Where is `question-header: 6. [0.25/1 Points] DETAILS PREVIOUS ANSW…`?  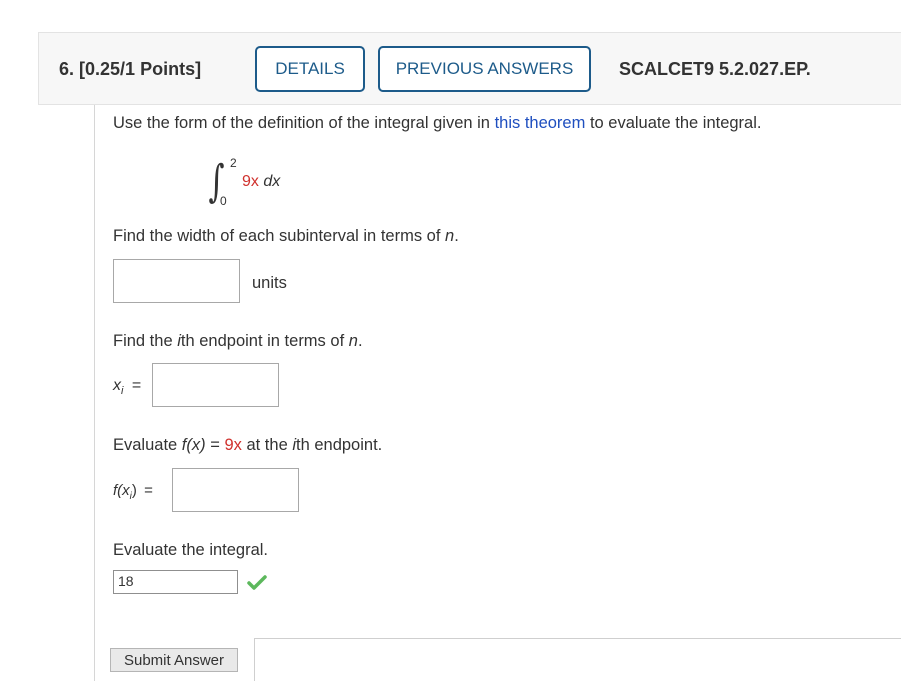
question-header: 6. [0.25/1 Points] DETAILS PREVIOUS ANSW… is located at coordinates (469, 68).